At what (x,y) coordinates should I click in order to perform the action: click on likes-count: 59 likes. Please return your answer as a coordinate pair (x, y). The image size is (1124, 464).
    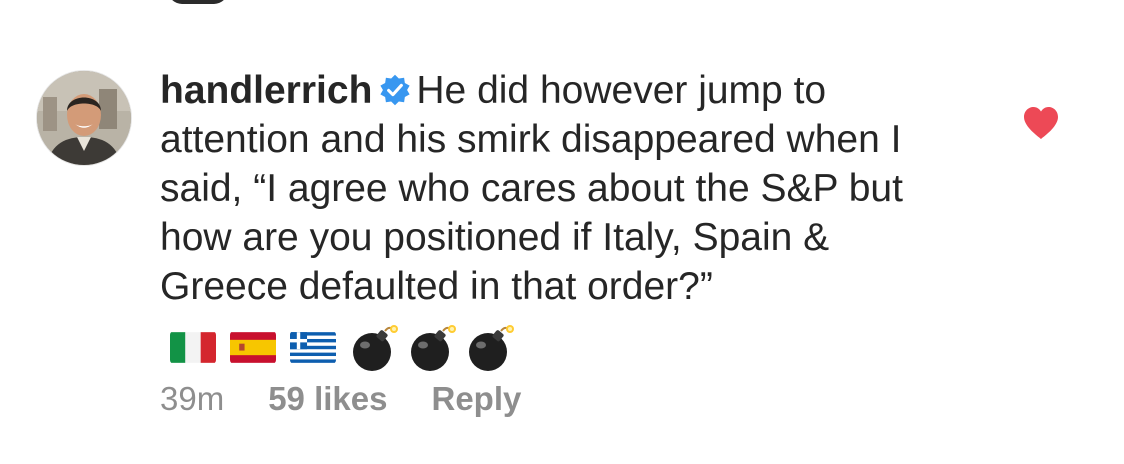
    Looking at the image, I should click on (327, 398).